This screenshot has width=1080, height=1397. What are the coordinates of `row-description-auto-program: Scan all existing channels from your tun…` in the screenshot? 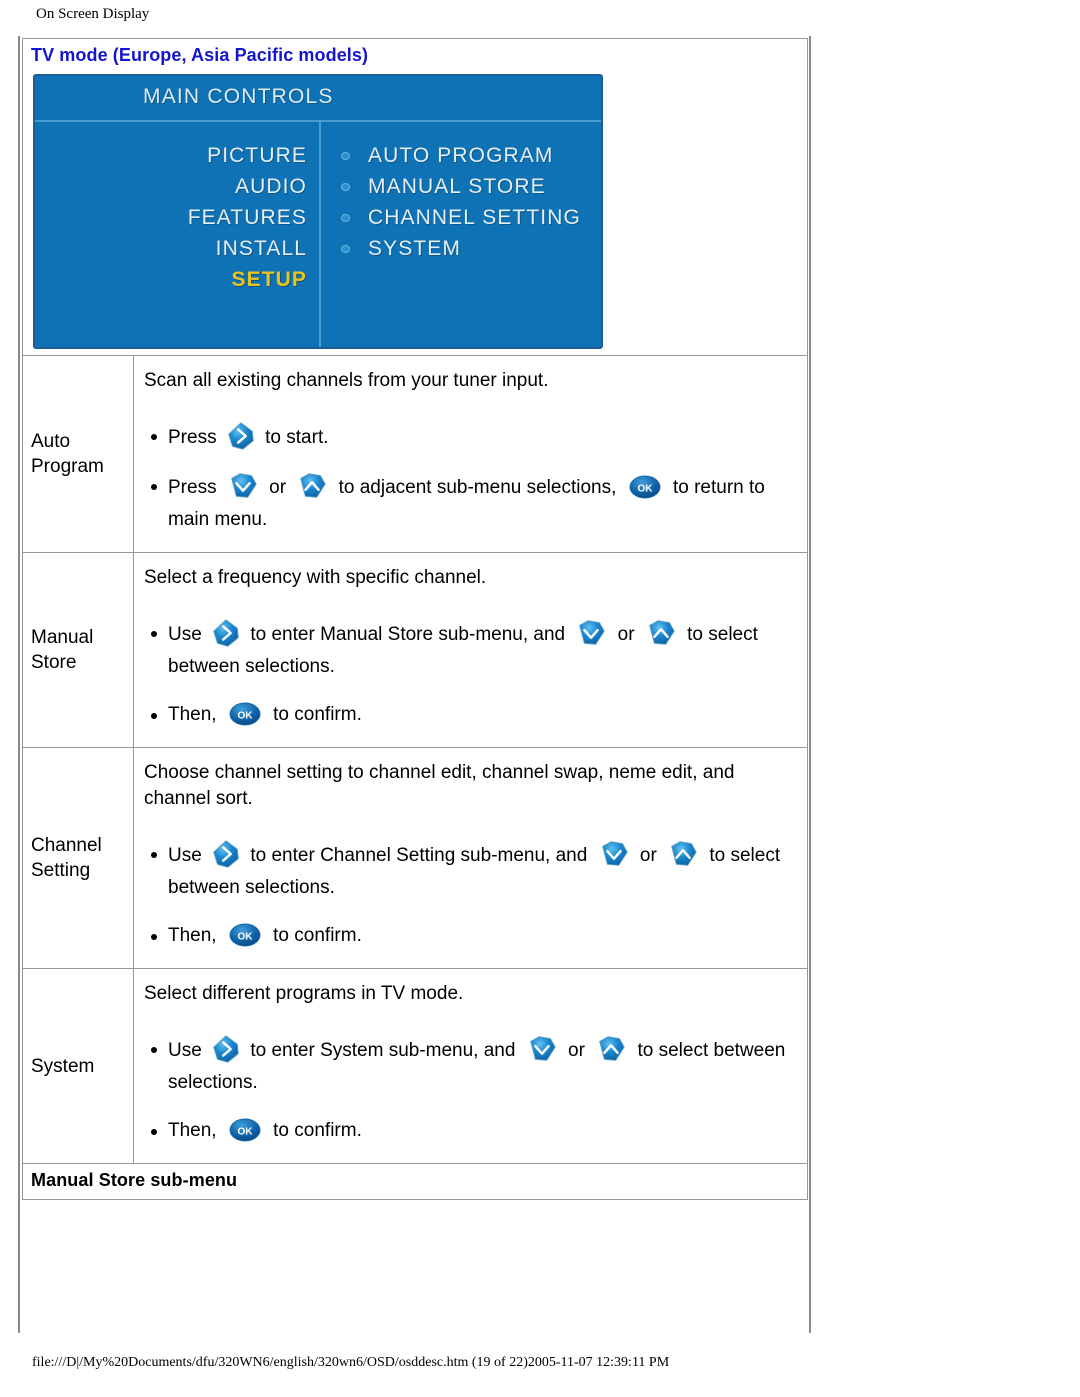 It's located at (470, 454).